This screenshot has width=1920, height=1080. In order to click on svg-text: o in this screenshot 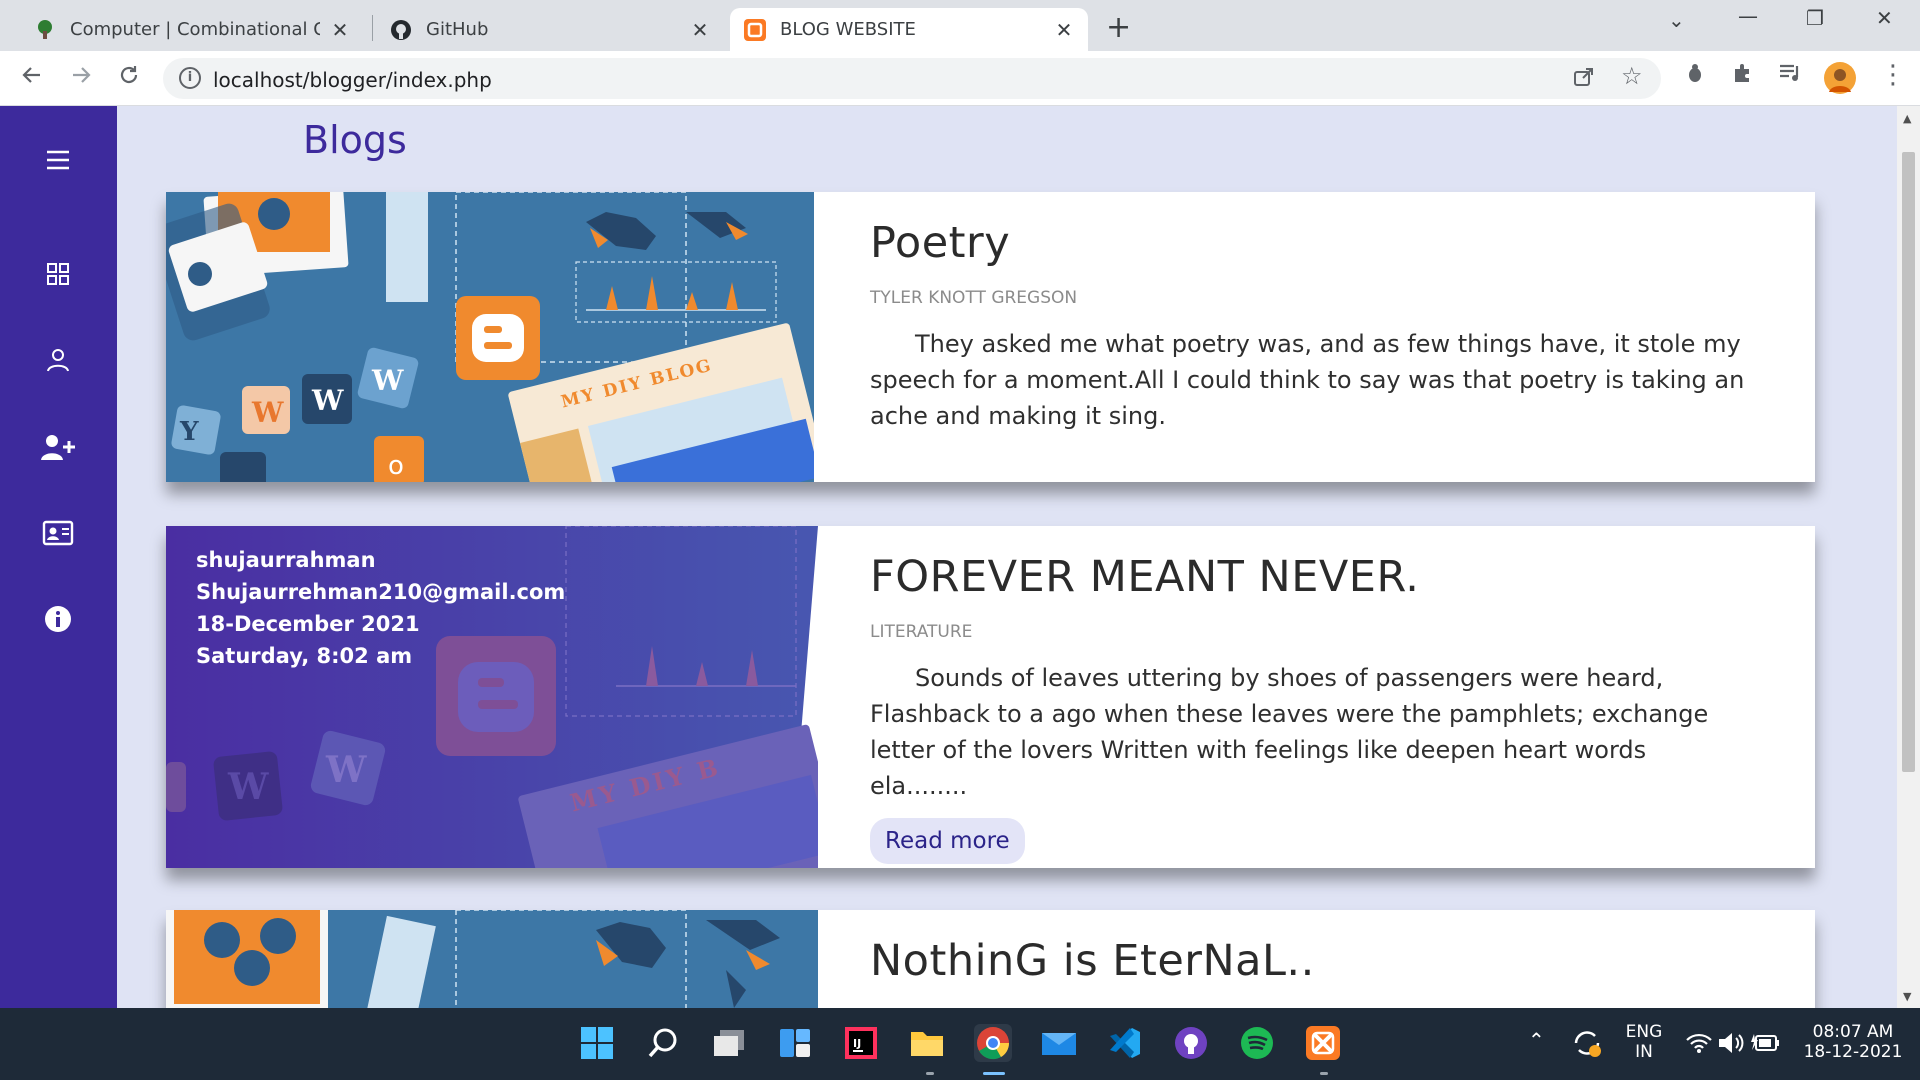, I will do `click(396, 466)`.